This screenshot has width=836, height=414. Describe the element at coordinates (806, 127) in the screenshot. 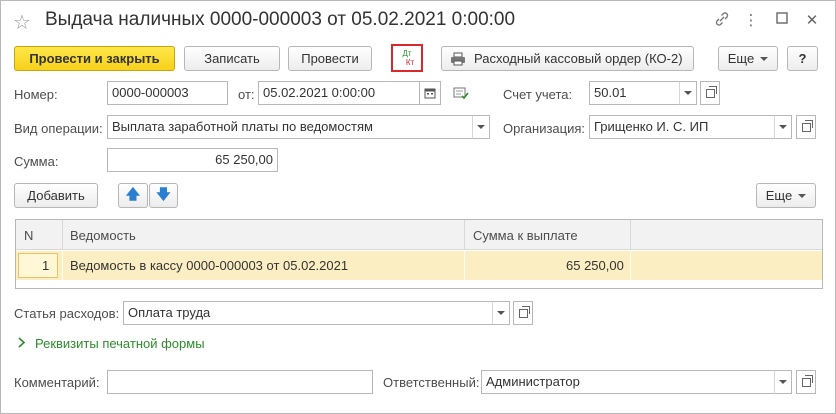

I see `organization-open-icon` at that location.